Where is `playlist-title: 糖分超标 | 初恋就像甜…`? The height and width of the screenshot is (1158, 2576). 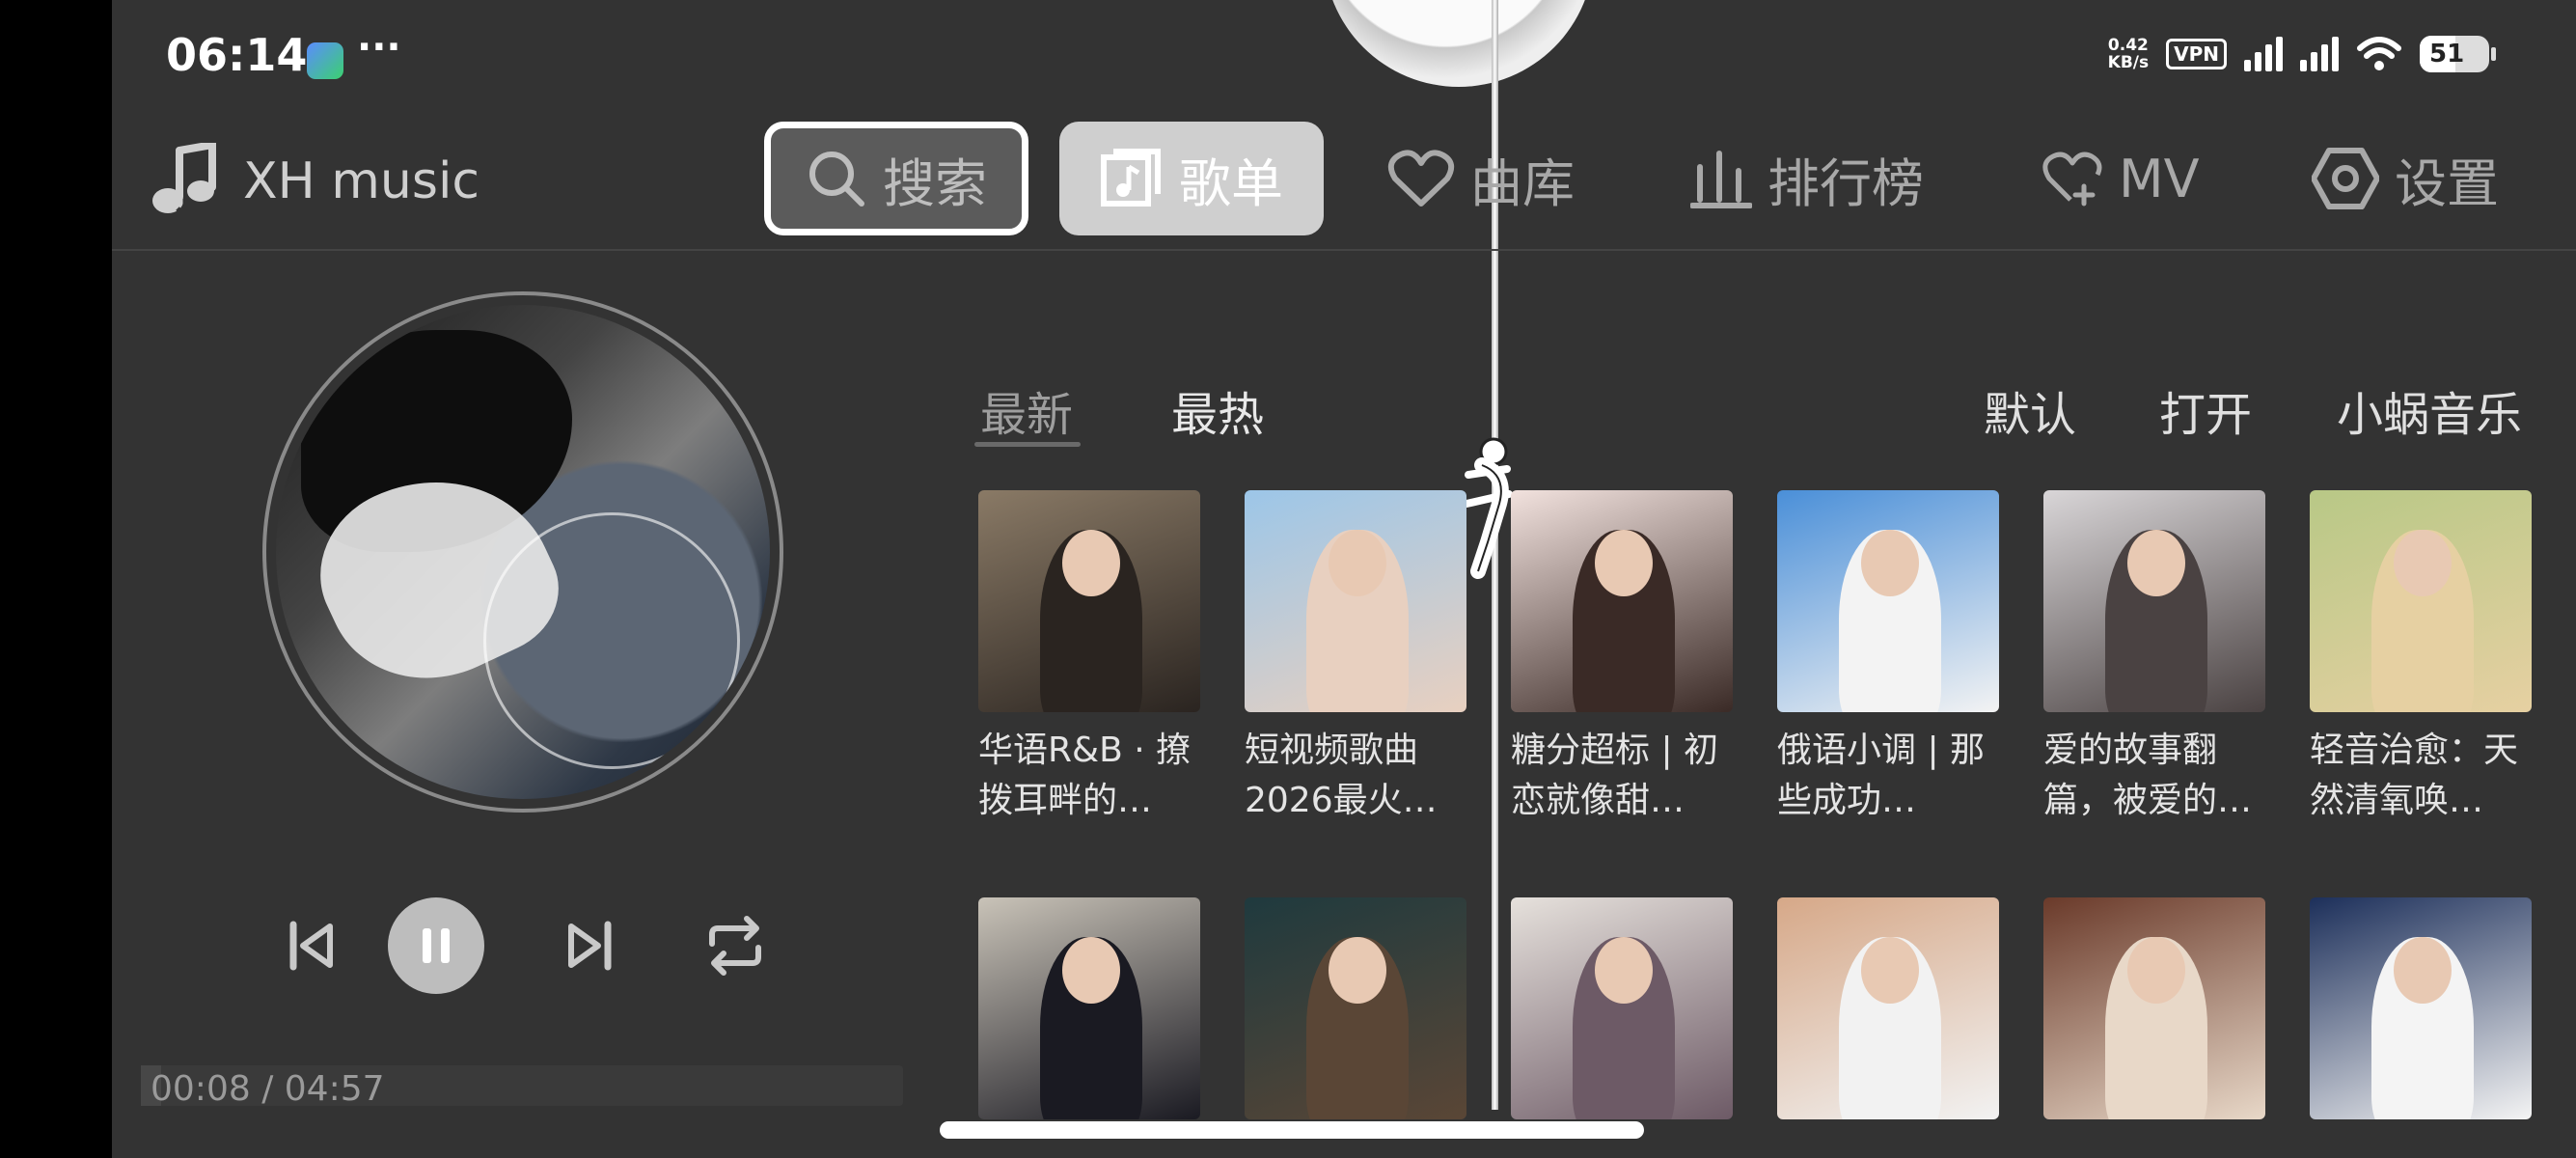 playlist-title: 糖分超标 | 初恋就像甜… is located at coordinates (1615, 775).